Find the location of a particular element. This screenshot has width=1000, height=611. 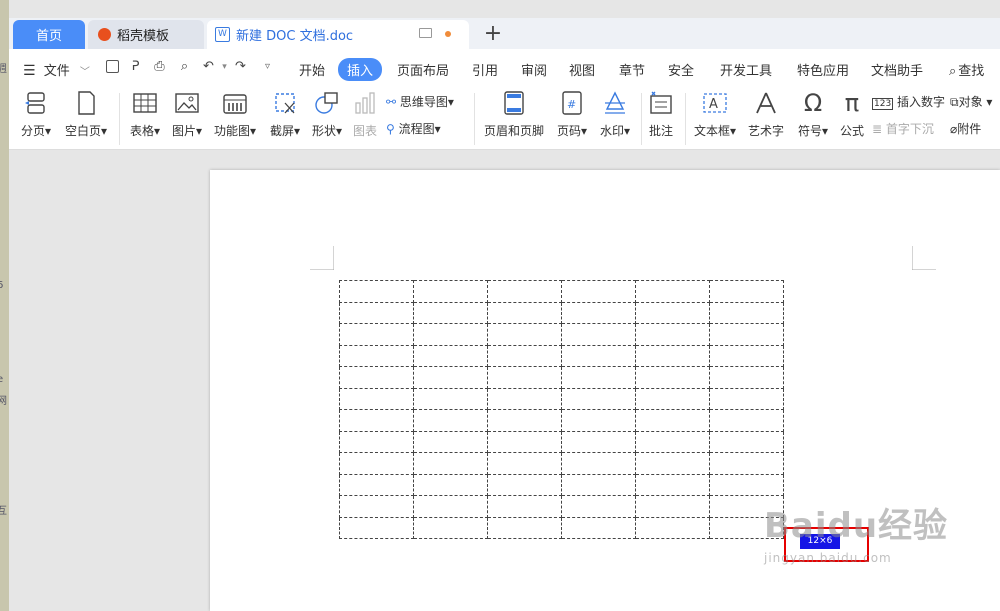

monitor-icon is located at coordinates (425, 33).